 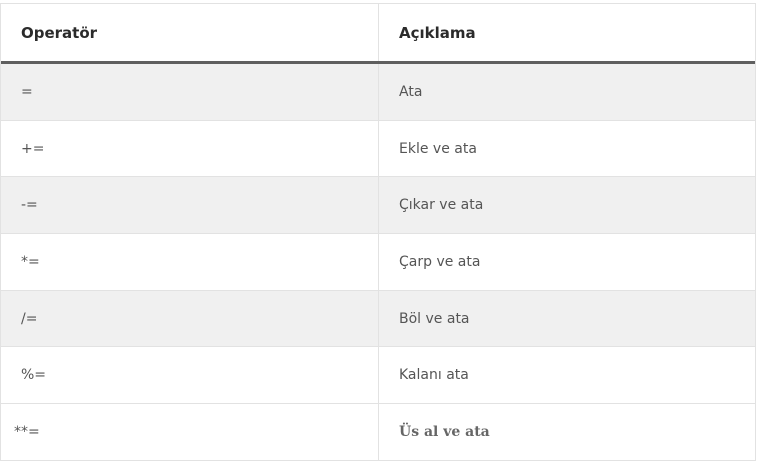 I want to click on operator-cell: %=, so click(x=190, y=375).